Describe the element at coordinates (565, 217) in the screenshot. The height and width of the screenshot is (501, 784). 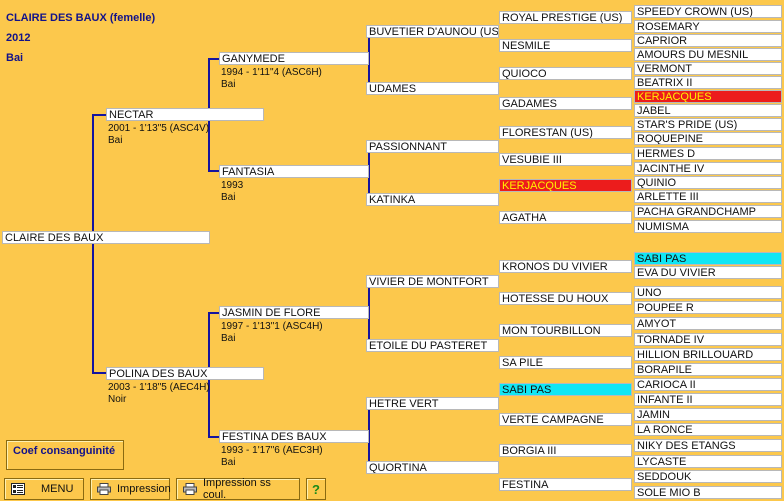
I see `gen4-box: AGATHA` at that location.